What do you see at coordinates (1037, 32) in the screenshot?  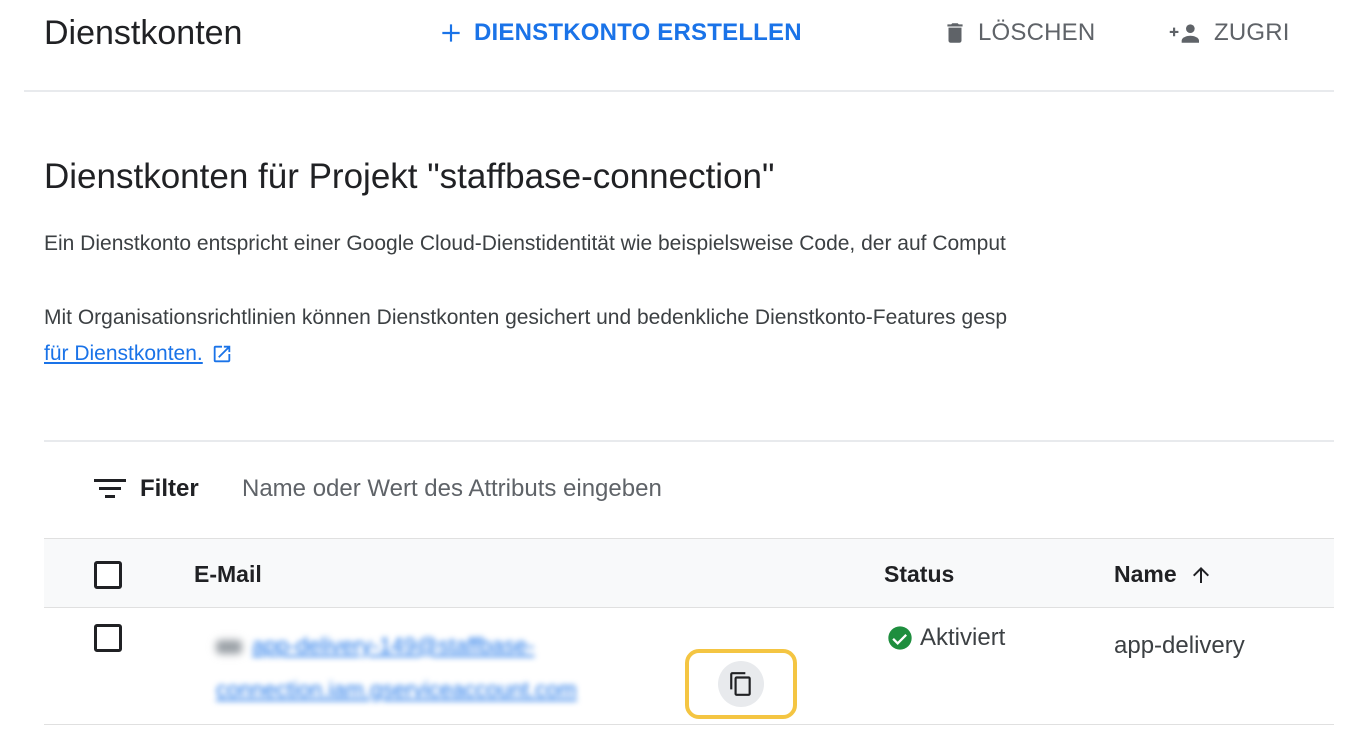 I see `delete-label: LÖSCHEN` at bounding box center [1037, 32].